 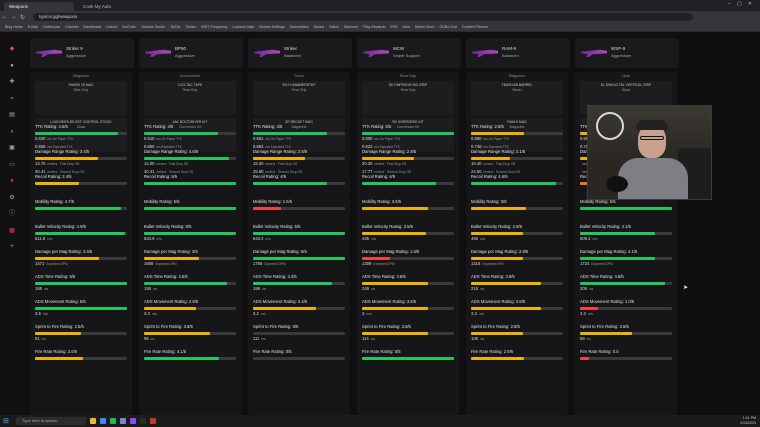 What do you see at coordinates (12, 66) in the screenshot?
I see `home-icon: ●` at bounding box center [12, 66].